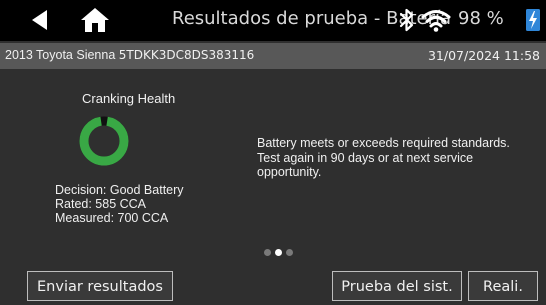 This screenshot has height=305, width=546. What do you see at coordinates (503, 286) in the screenshot?
I see `done-button: Reali.` at bounding box center [503, 286].